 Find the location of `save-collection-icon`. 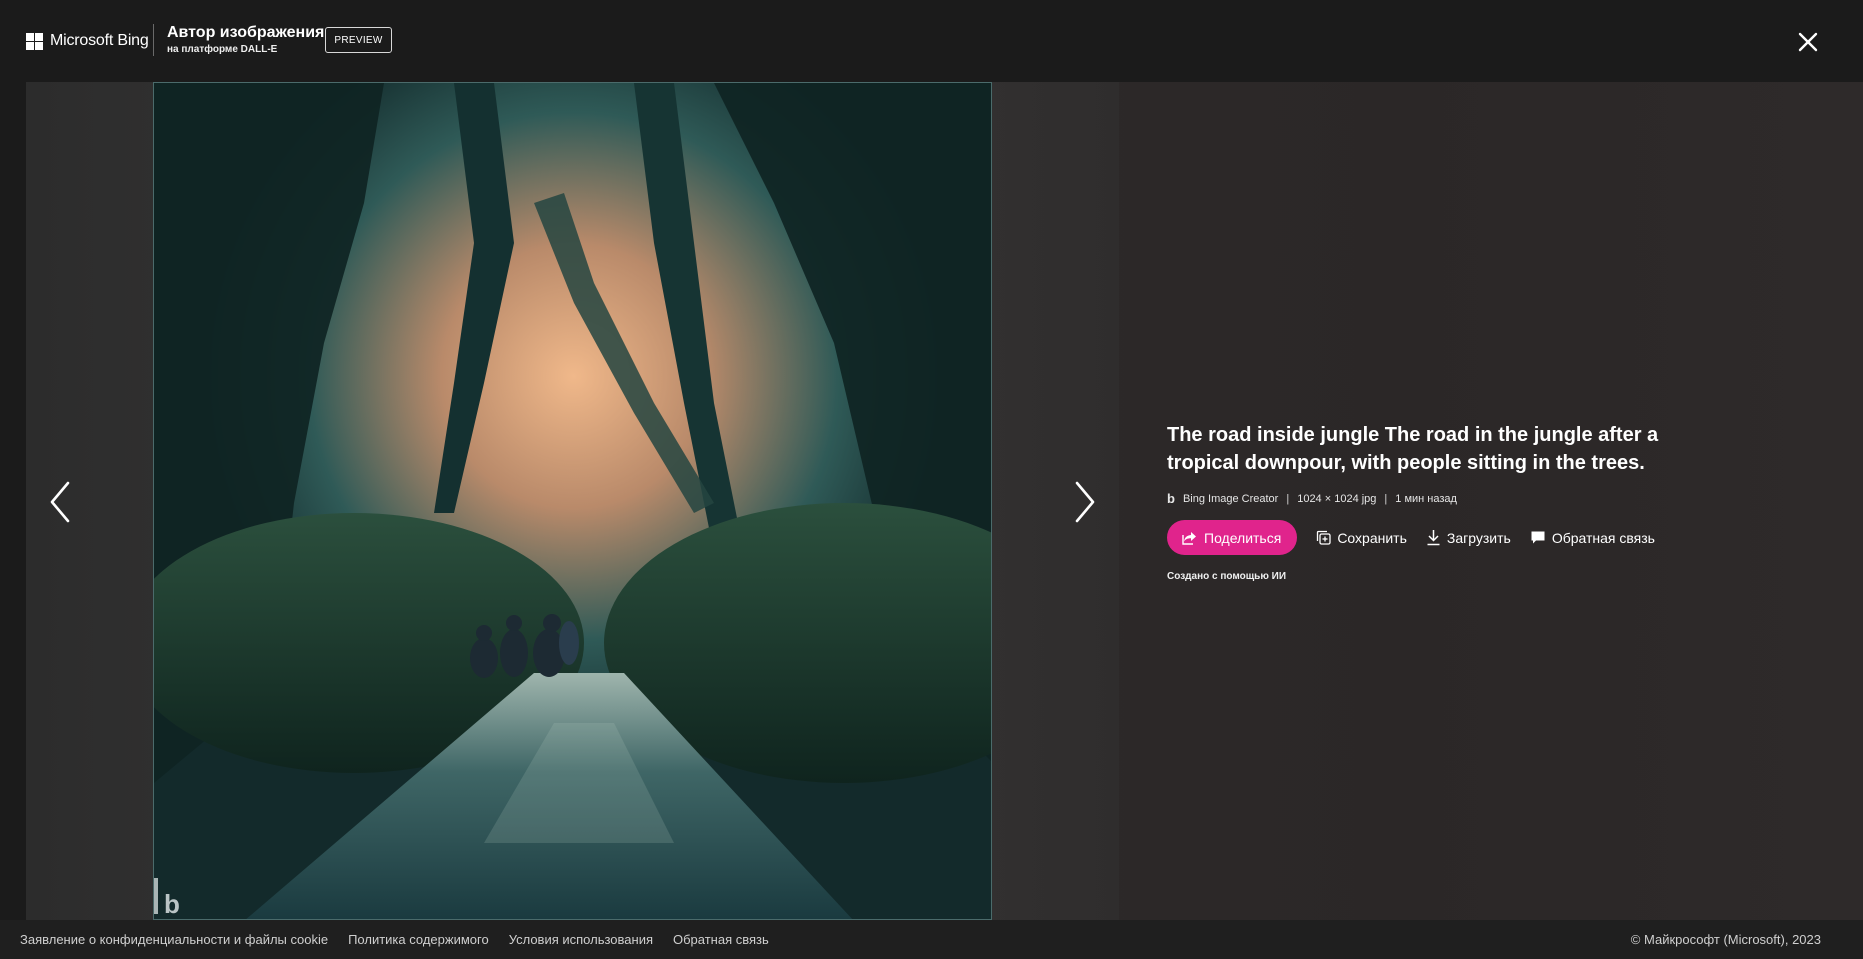

save-collection-icon is located at coordinates (1324, 537).